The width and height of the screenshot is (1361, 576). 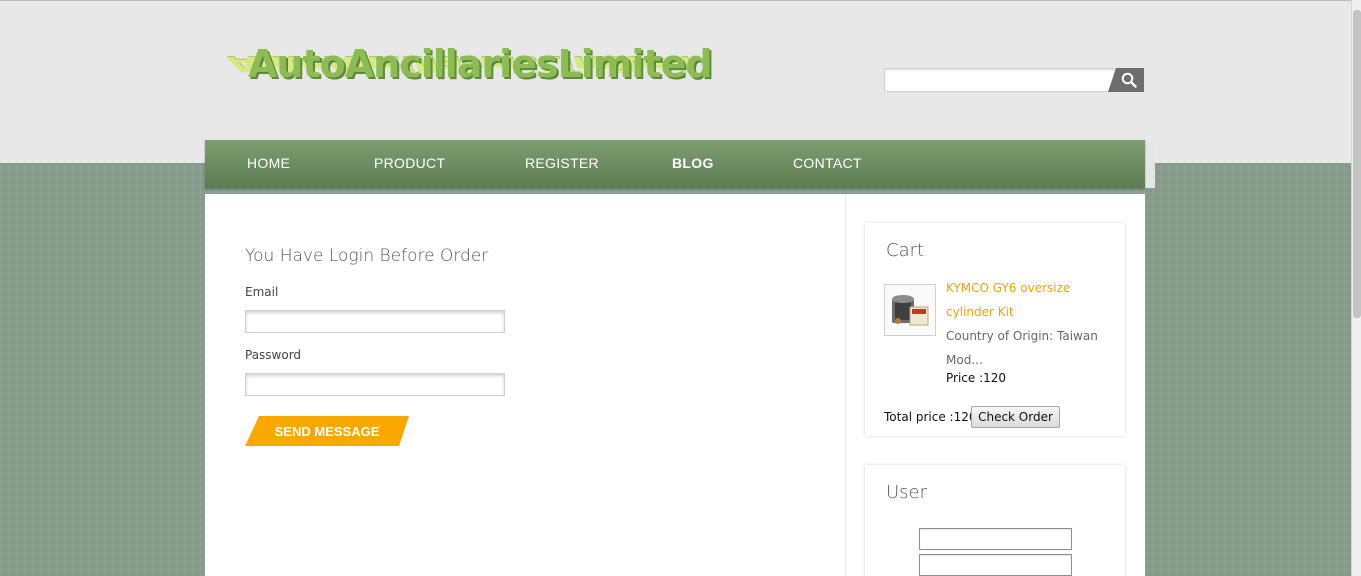 I want to click on email-field, so click(x=375, y=321).